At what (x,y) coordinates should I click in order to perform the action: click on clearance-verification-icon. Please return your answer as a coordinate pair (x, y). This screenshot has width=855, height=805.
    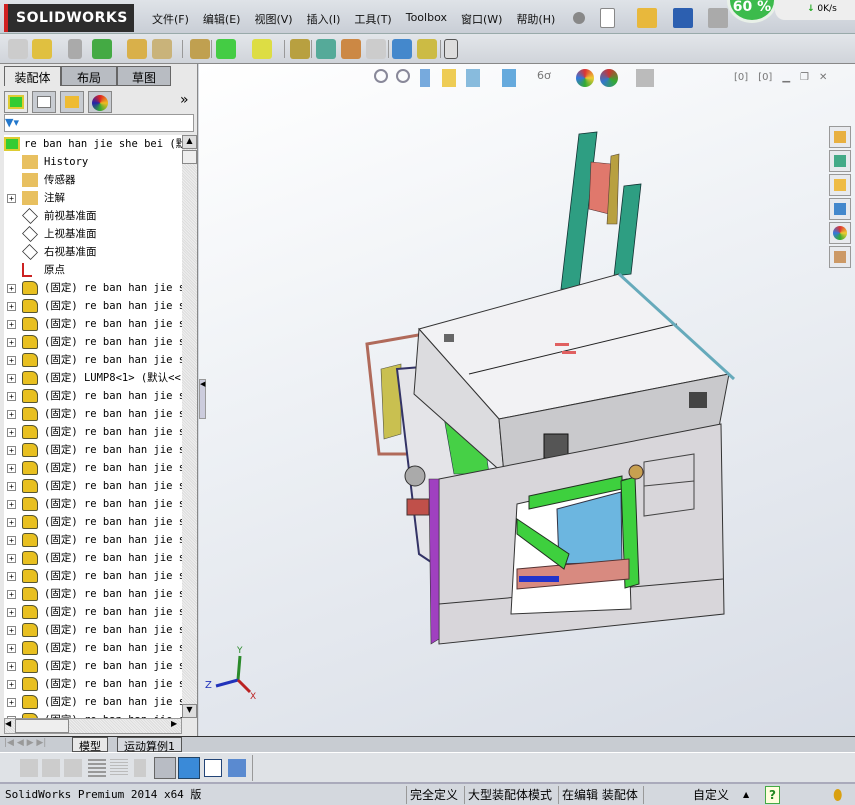
    Looking at the image, I should click on (427, 49).